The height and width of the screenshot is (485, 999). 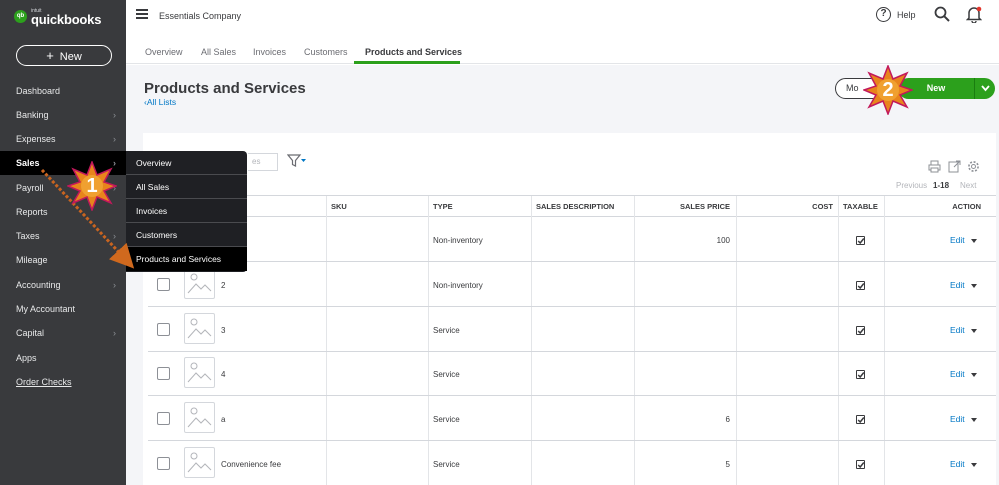 What do you see at coordinates (186, 235) in the screenshot?
I see `flyout-item-customers: Customers` at bounding box center [186, 235].